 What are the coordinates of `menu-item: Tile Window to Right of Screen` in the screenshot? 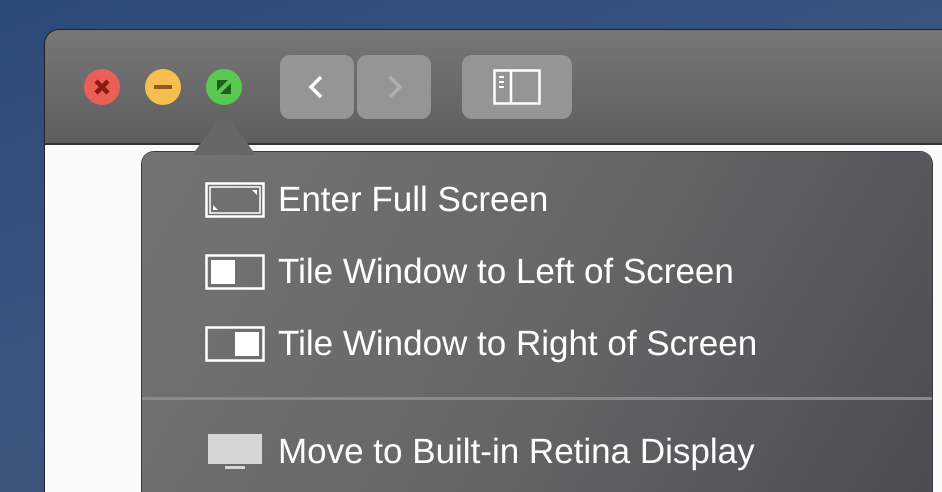 It's located at (537, 344).